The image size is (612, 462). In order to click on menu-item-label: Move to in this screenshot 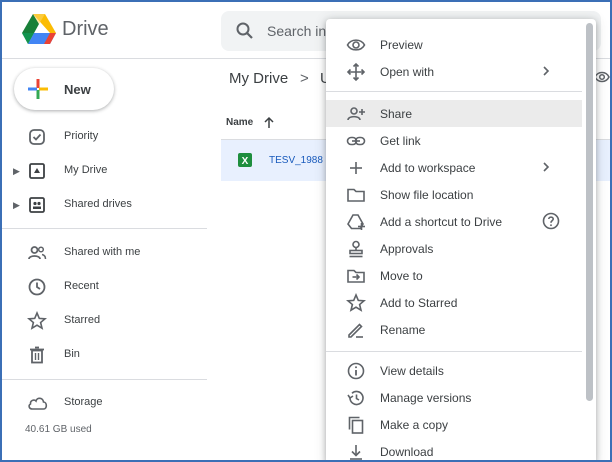, I will do `click(401, 276)`.